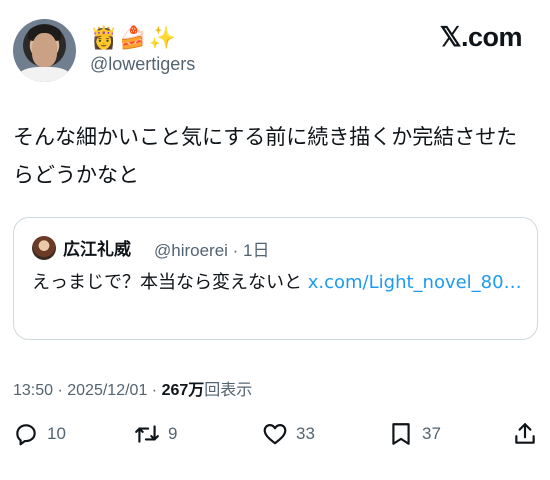 The width and height of the screenshot is (550, 480). Describe the element at coordinates (44, 248) in the screenshot. I see `quoted-author-avatar` at that location.